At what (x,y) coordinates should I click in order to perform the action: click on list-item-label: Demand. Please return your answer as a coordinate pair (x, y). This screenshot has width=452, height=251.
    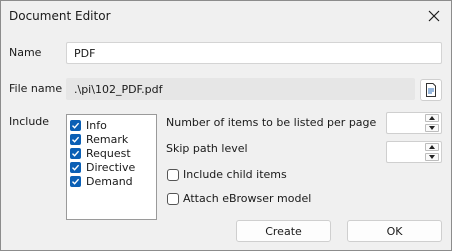
    Looking at the image, I should click on (109, 181).